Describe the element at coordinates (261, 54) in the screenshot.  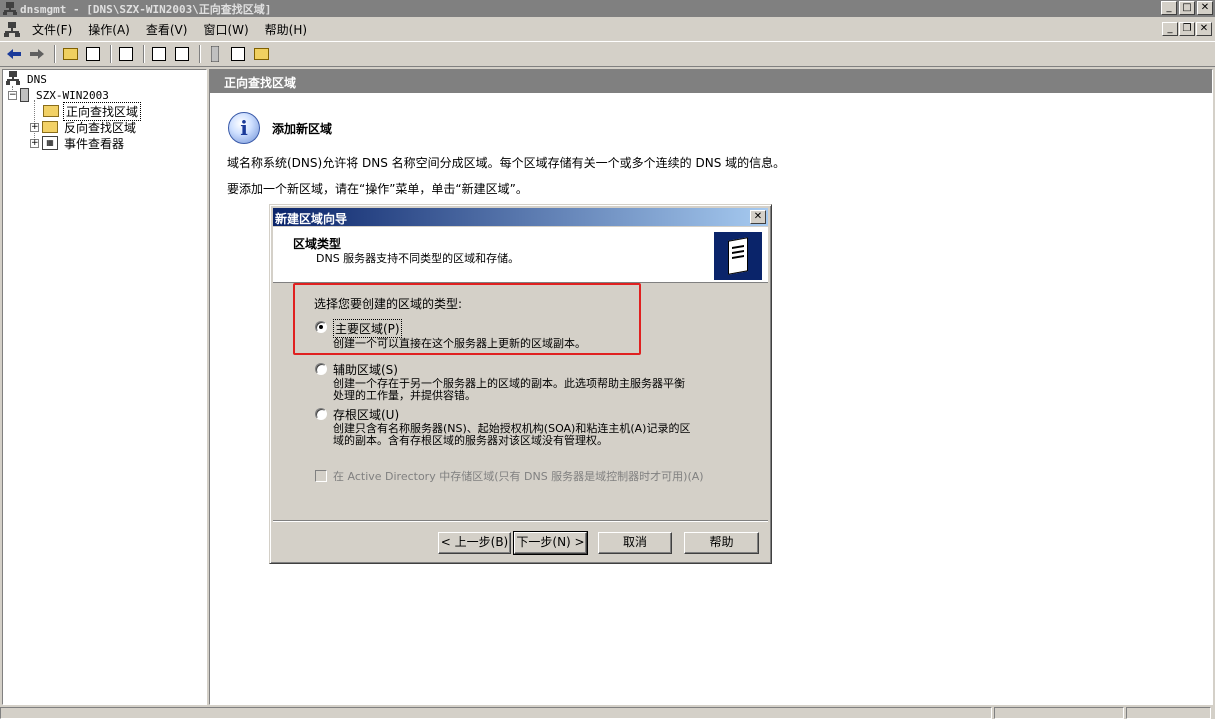
I see `event-icon` at that location.